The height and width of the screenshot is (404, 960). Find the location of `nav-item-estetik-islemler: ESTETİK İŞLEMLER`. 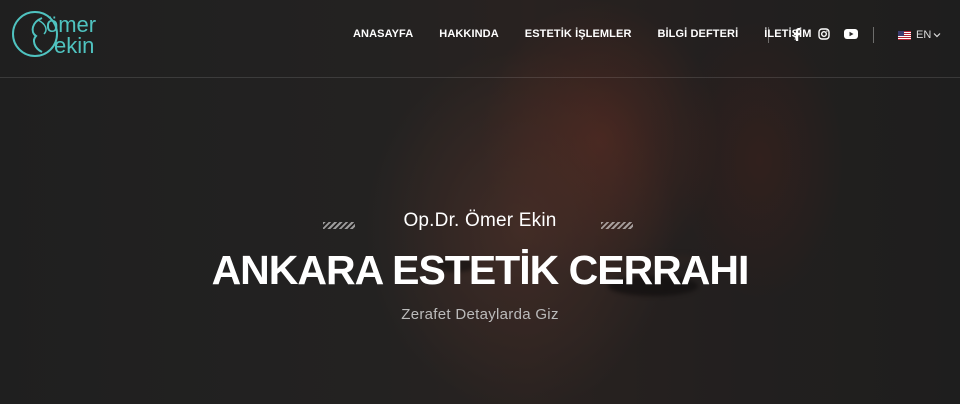

nav-item-estetik-islemler: ESTETİK İŞLEMLER is located at coordinates (578, 34).